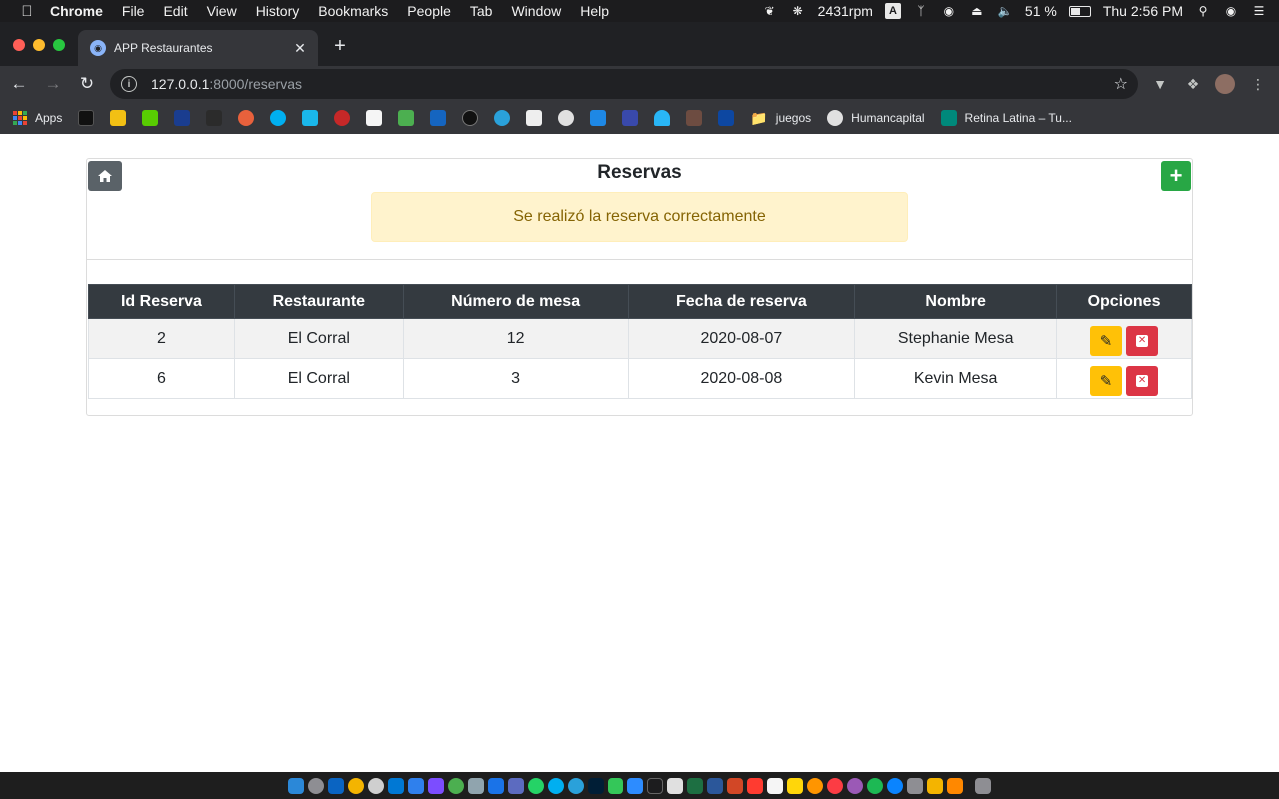 The image size is (1279, 799). I want to click on bookmark-ghost-icon, so click(662, 118).